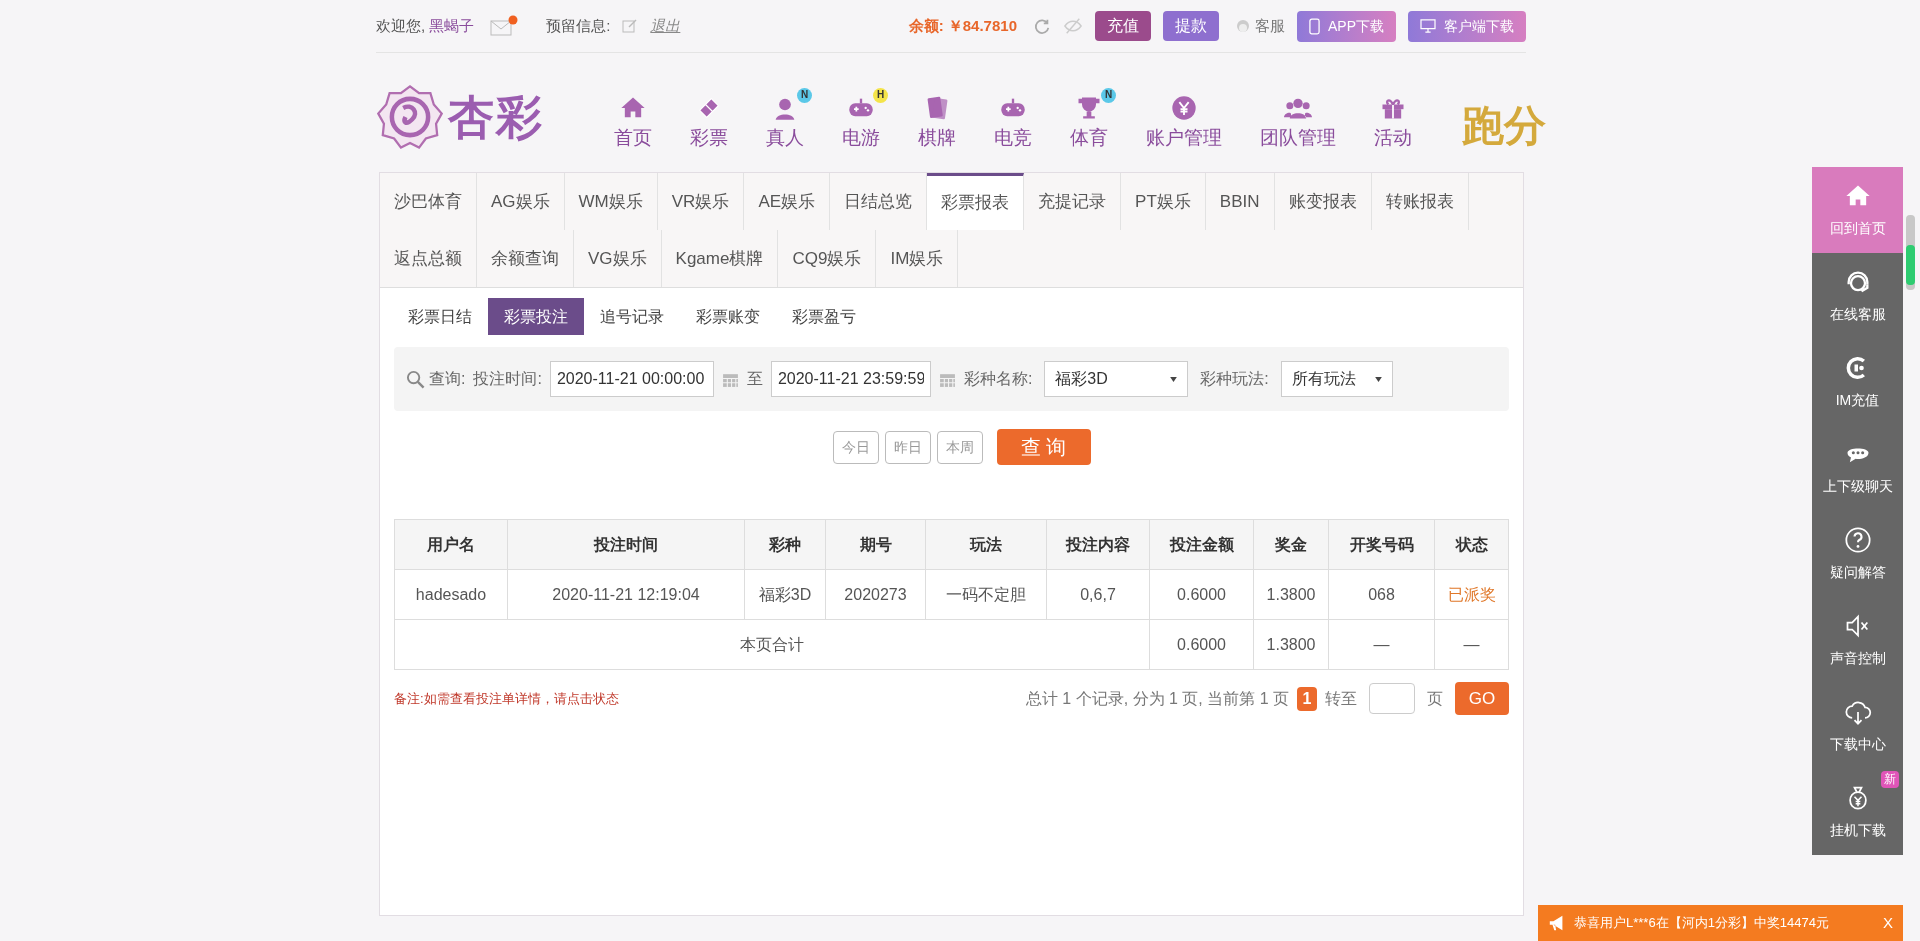 The width and height of the screenshot is (1920, 941). I want to click on report-tab: 余额查询, so click(525, 258).